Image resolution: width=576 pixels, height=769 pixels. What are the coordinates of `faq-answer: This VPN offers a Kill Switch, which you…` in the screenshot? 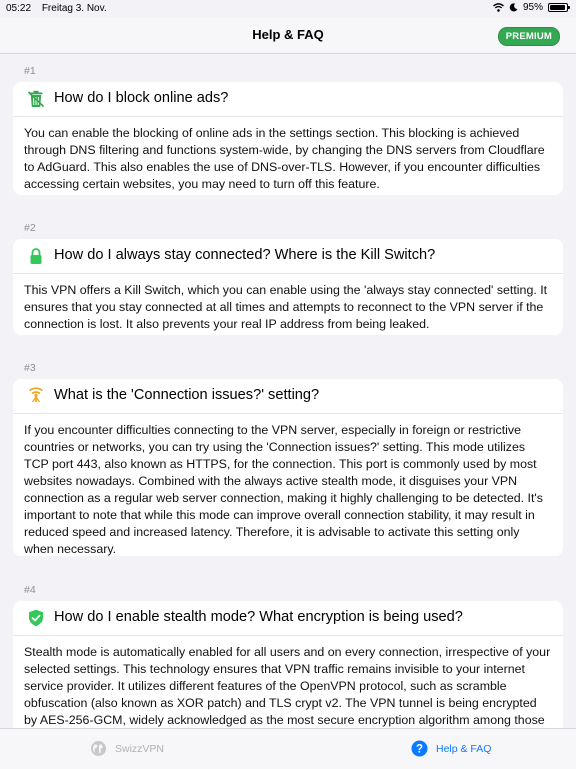 It's located at (288, 307).